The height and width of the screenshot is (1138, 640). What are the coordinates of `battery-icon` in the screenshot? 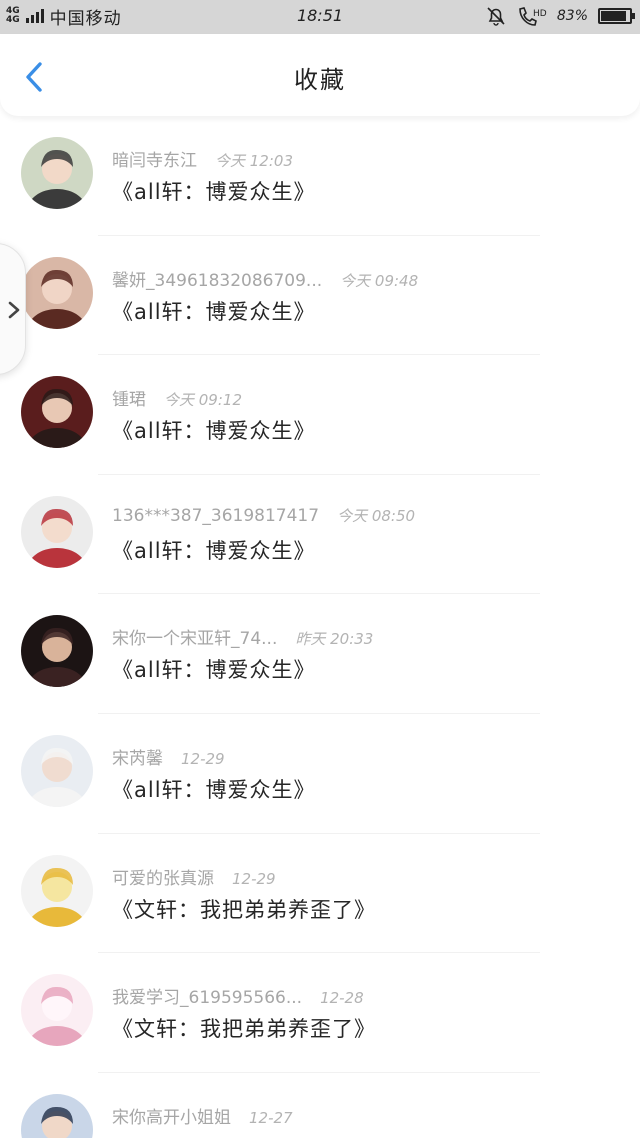 It's located at (616, 16).